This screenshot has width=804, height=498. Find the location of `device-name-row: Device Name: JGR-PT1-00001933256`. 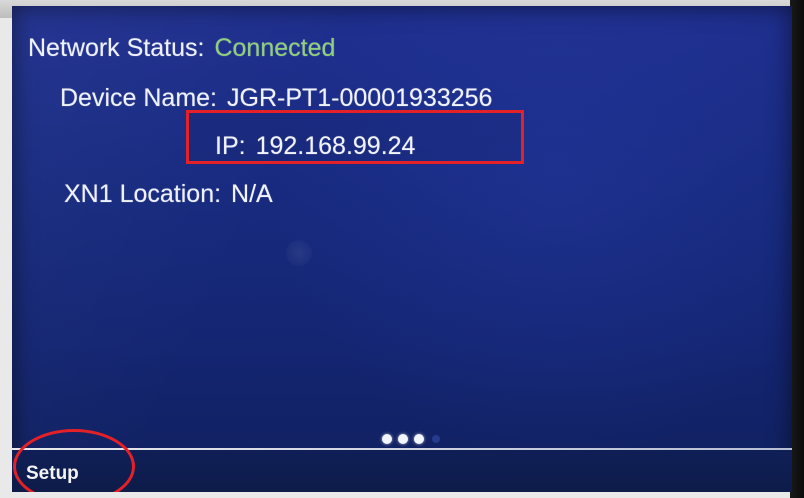

device-name-row: Device Name: JGR-PT1-00001933256 is located at coordinates (276, 98).